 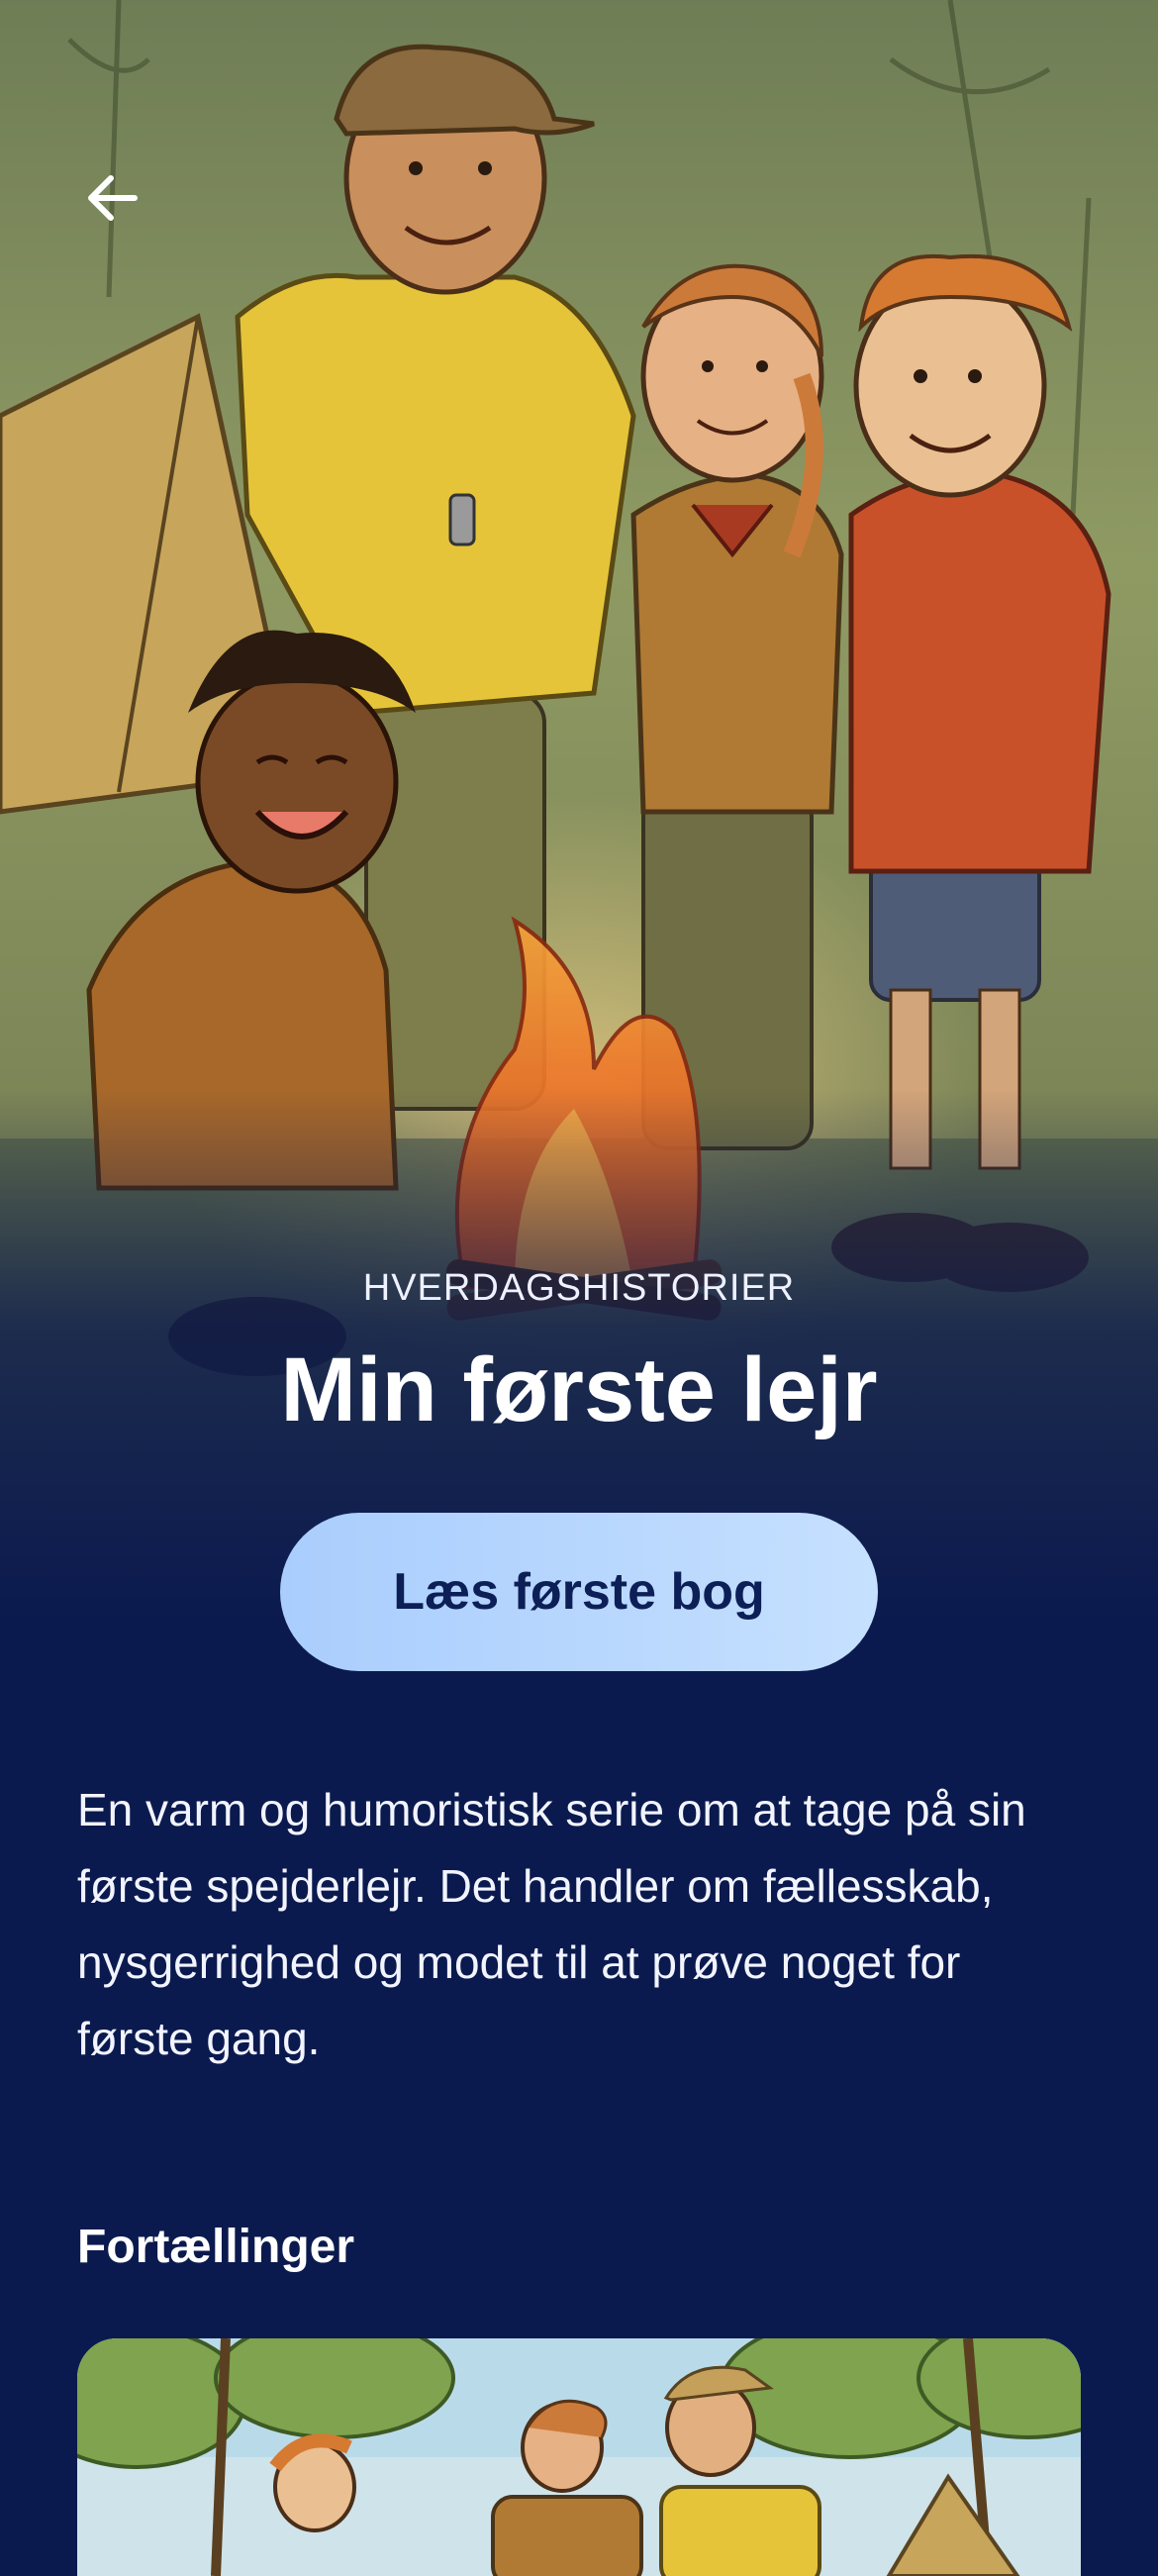 I want to click on story-card, so click(x=579, y=2457).